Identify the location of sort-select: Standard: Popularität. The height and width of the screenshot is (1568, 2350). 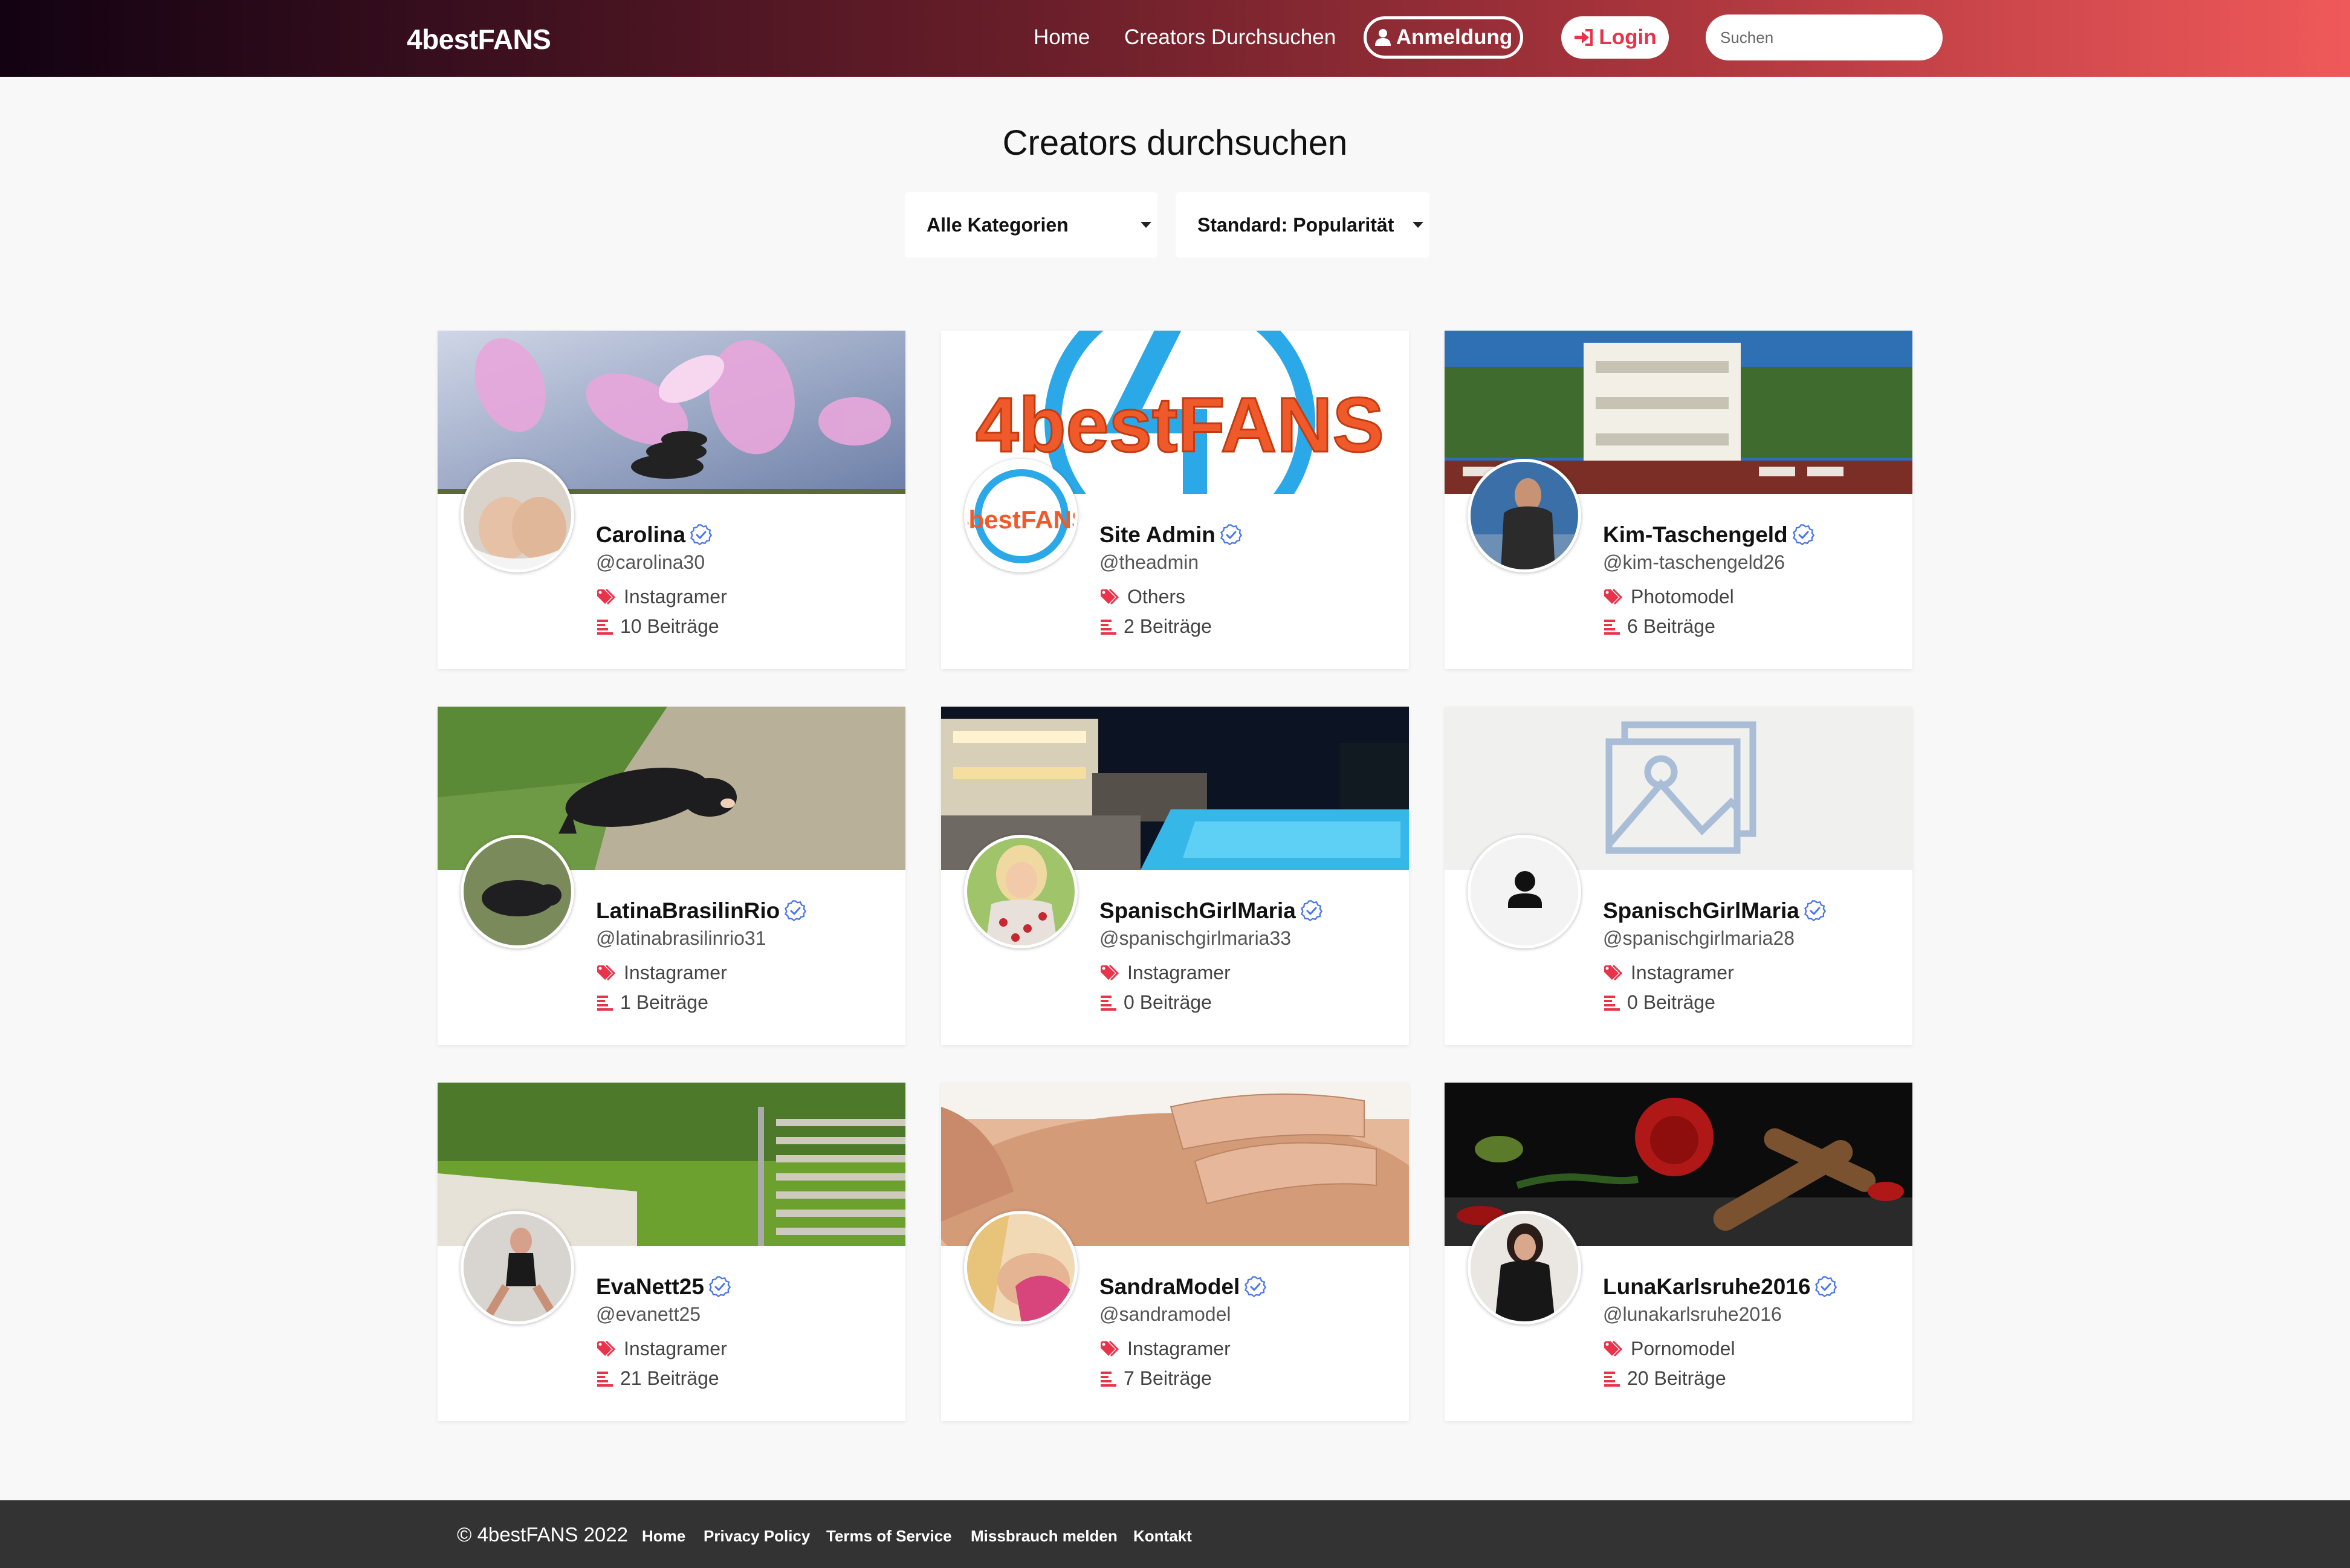
(1302, 225).